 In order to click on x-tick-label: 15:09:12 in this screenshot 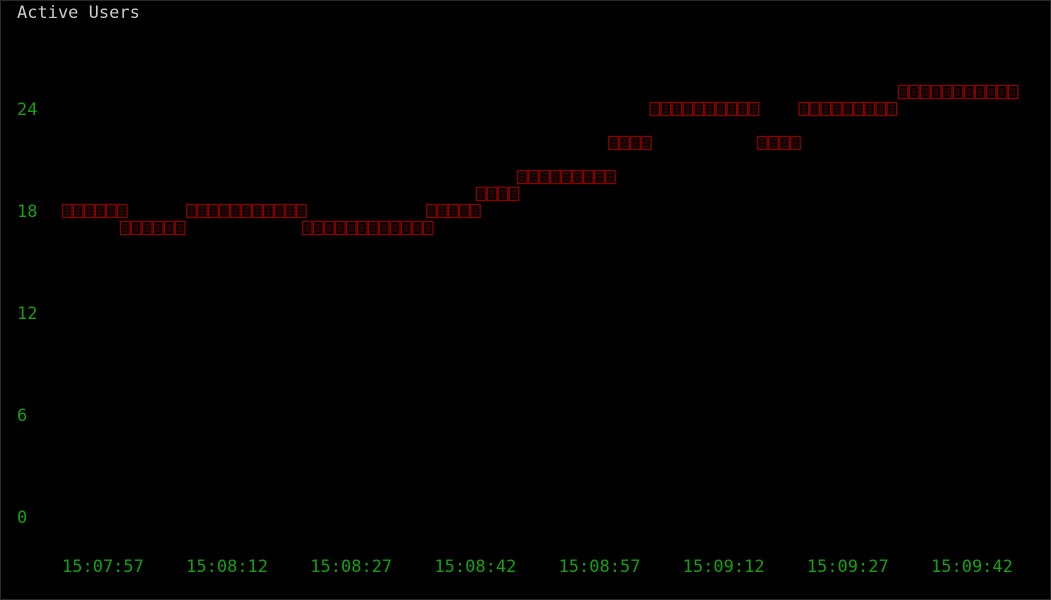, I will do `click(724, 567)`.